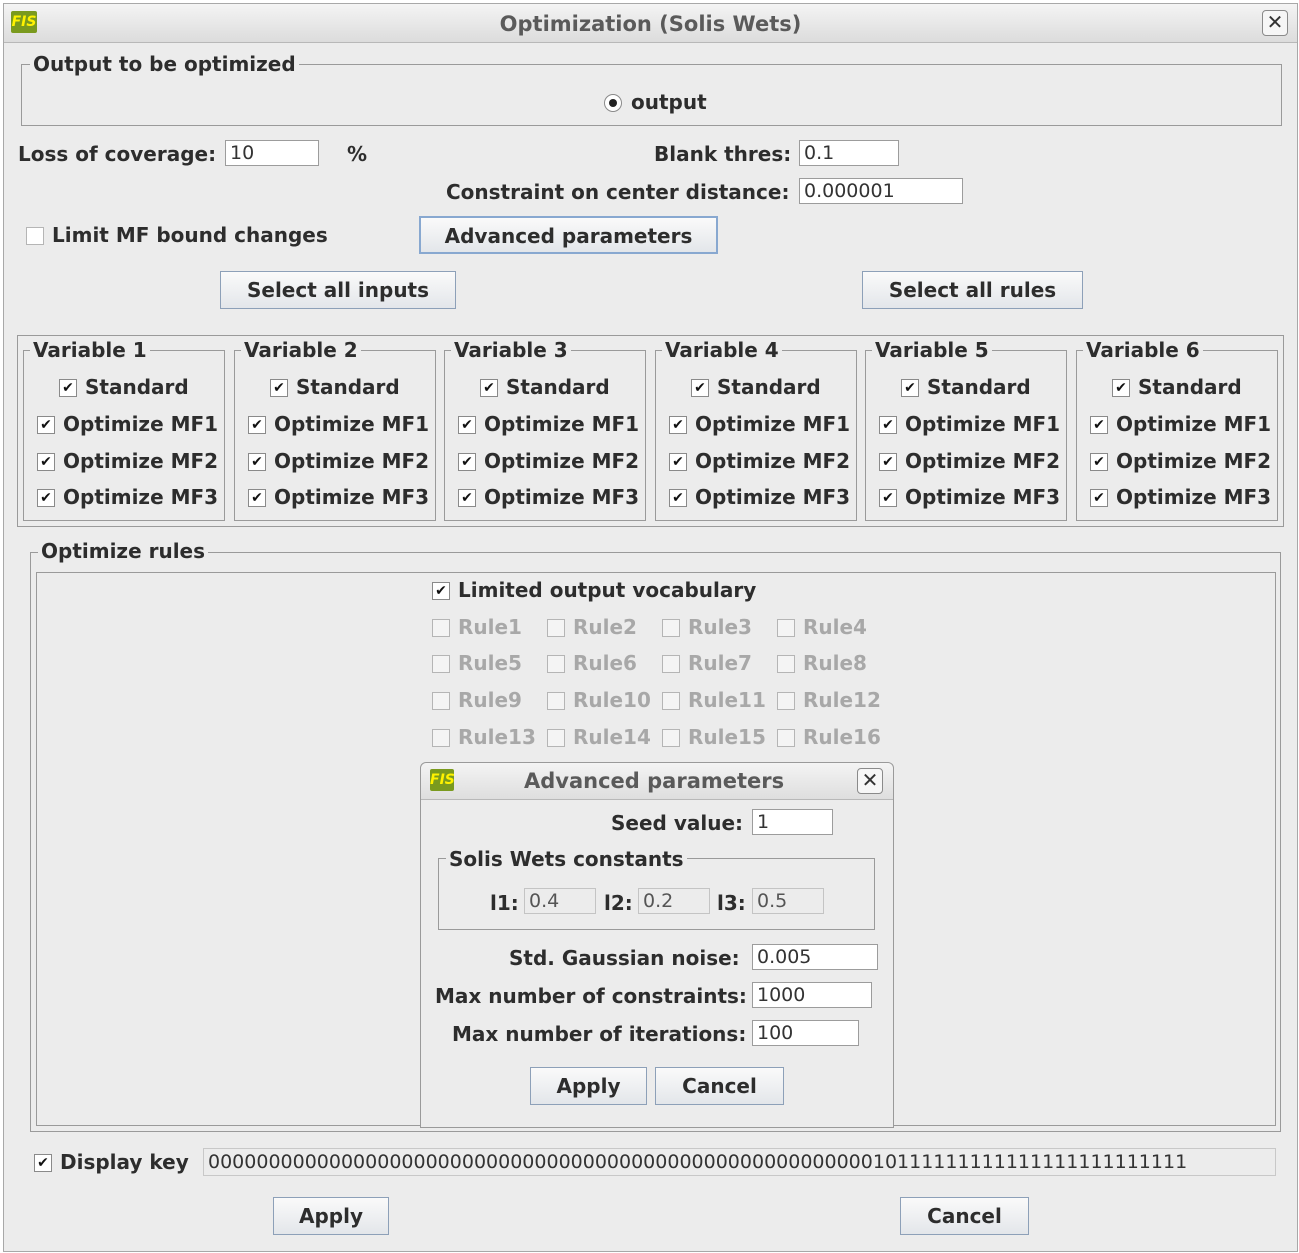  What do you see at coordinates (881, 191) in the screenshot?
I see `center-distance-input: 0.000001` at bounding box center [881, 191].